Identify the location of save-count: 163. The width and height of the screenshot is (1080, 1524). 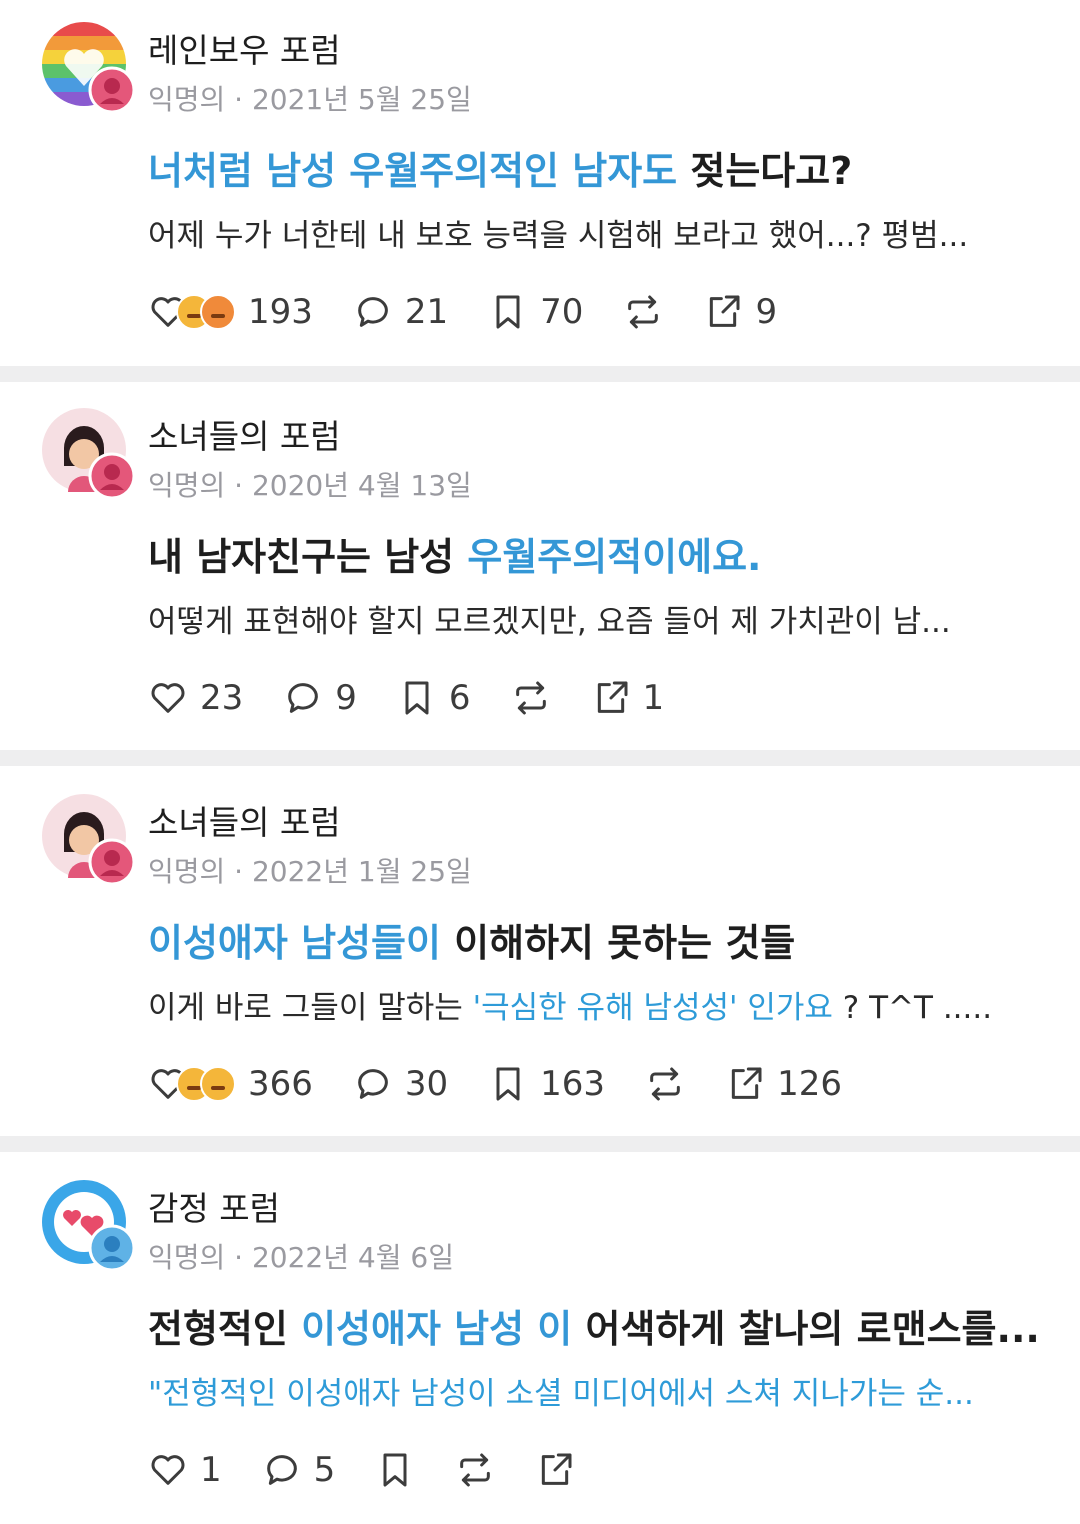
(573, 1084).